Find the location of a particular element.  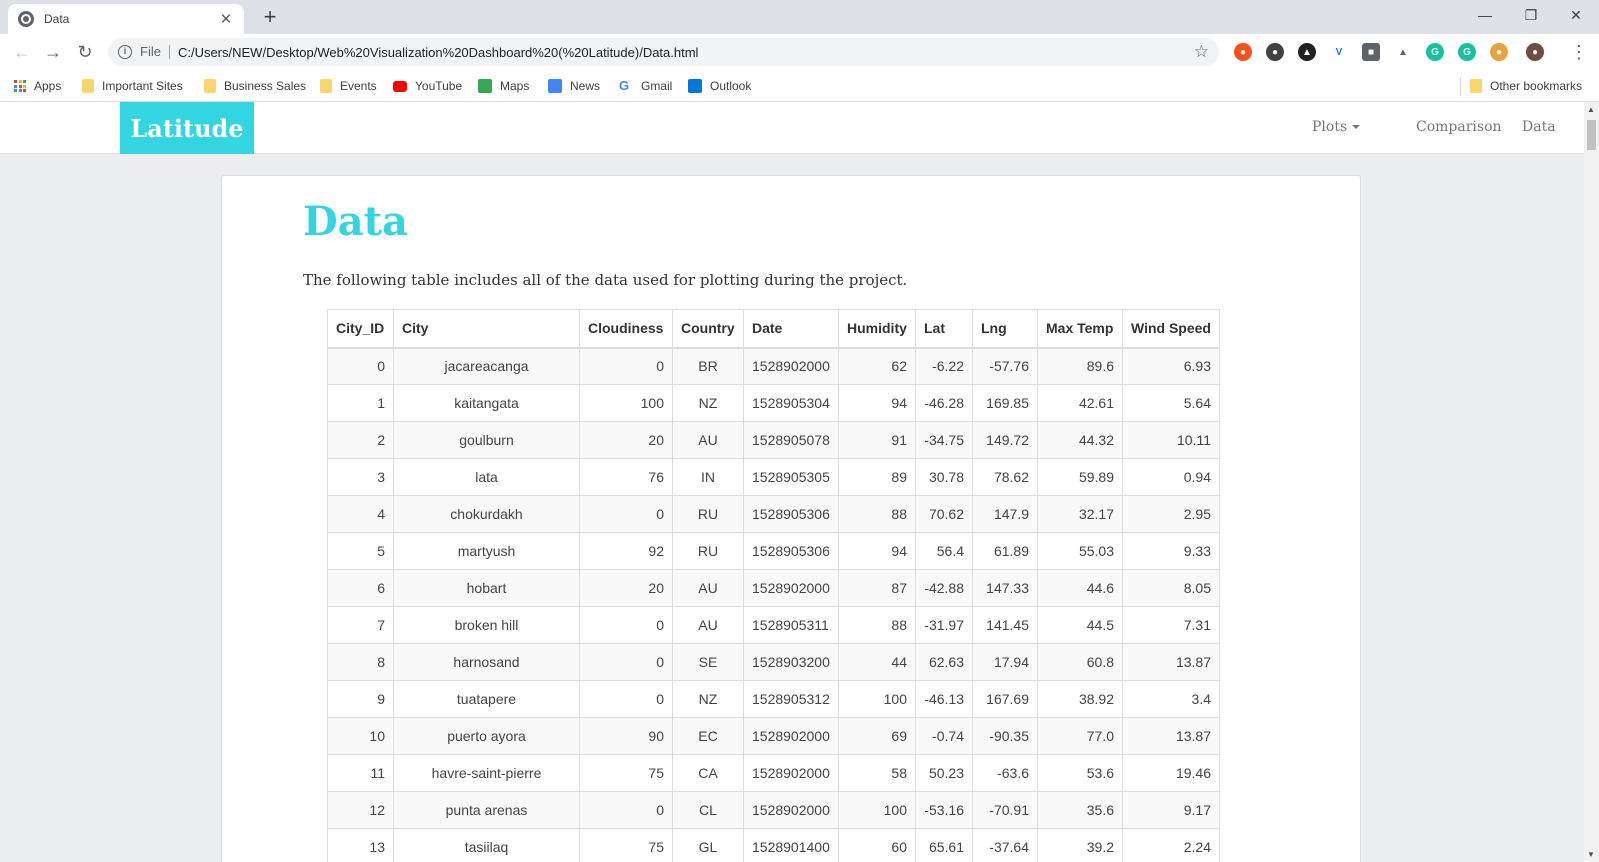

bookmark-outlook: Outlook is located at coordinates (719, 86).